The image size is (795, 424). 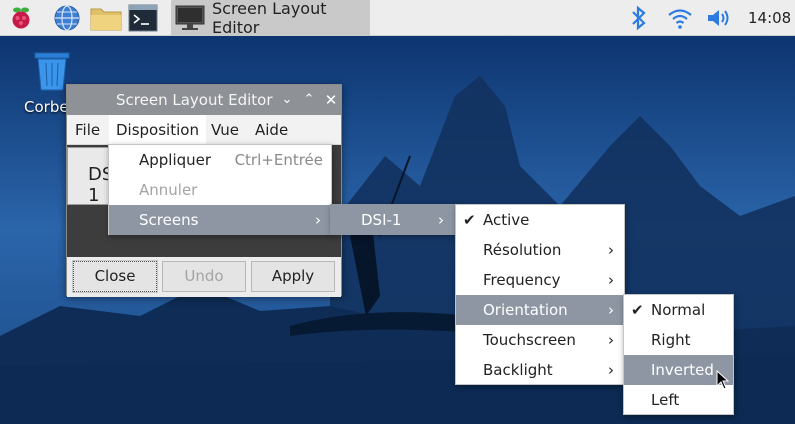 What do you see at coordinates (522, 280) in the screenshot?
I see `frequency-label: Frequency` at bounding box center [522, 280].